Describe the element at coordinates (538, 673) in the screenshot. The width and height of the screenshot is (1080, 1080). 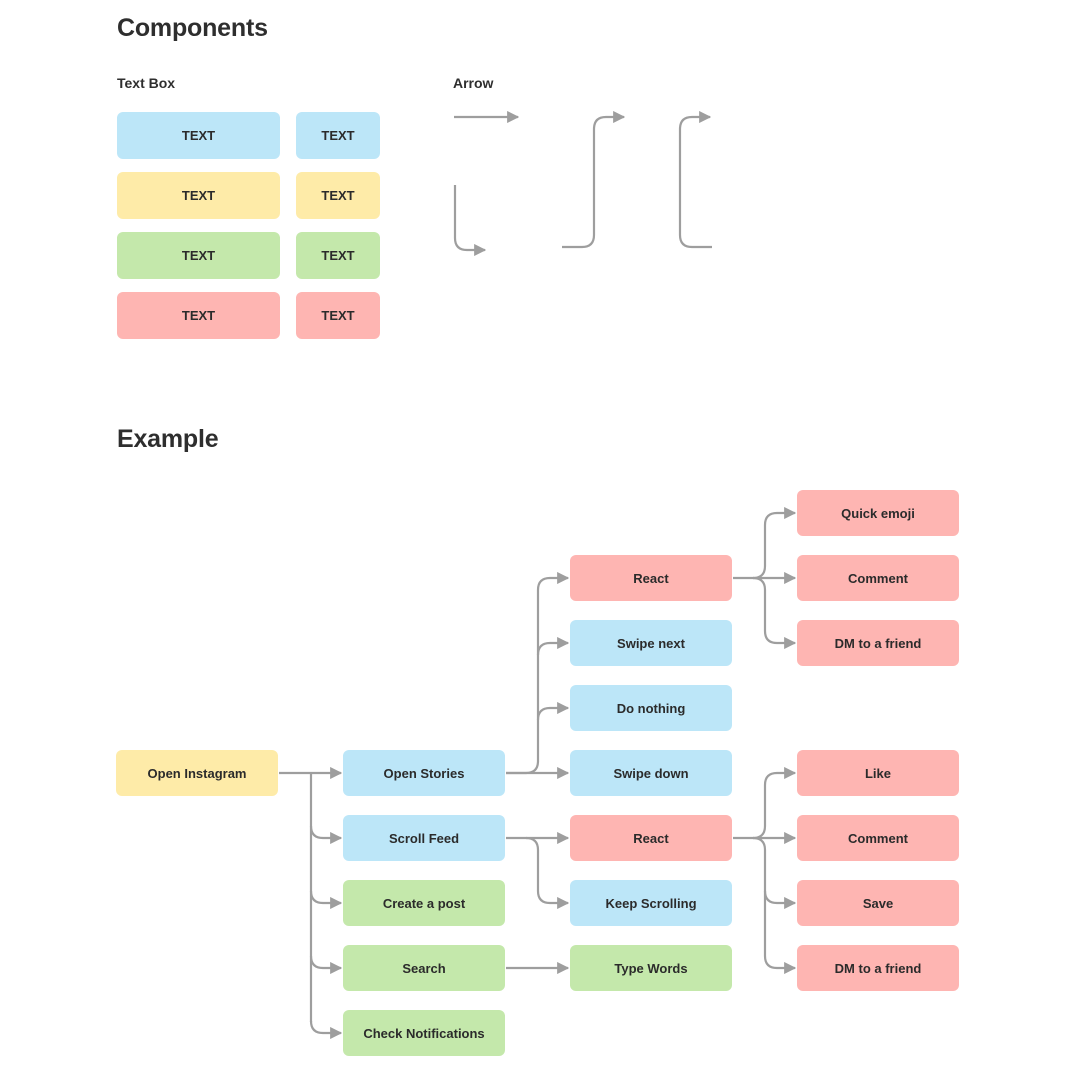
I see `connector-stories-trunk` at that location.